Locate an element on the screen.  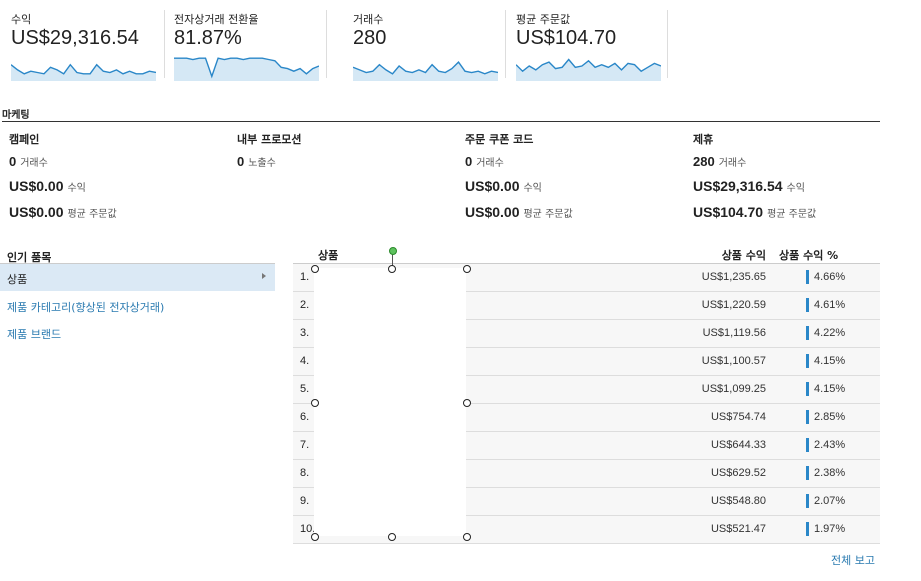
row-revenue-pct: 4.22% is located at coordinates (830, 333).